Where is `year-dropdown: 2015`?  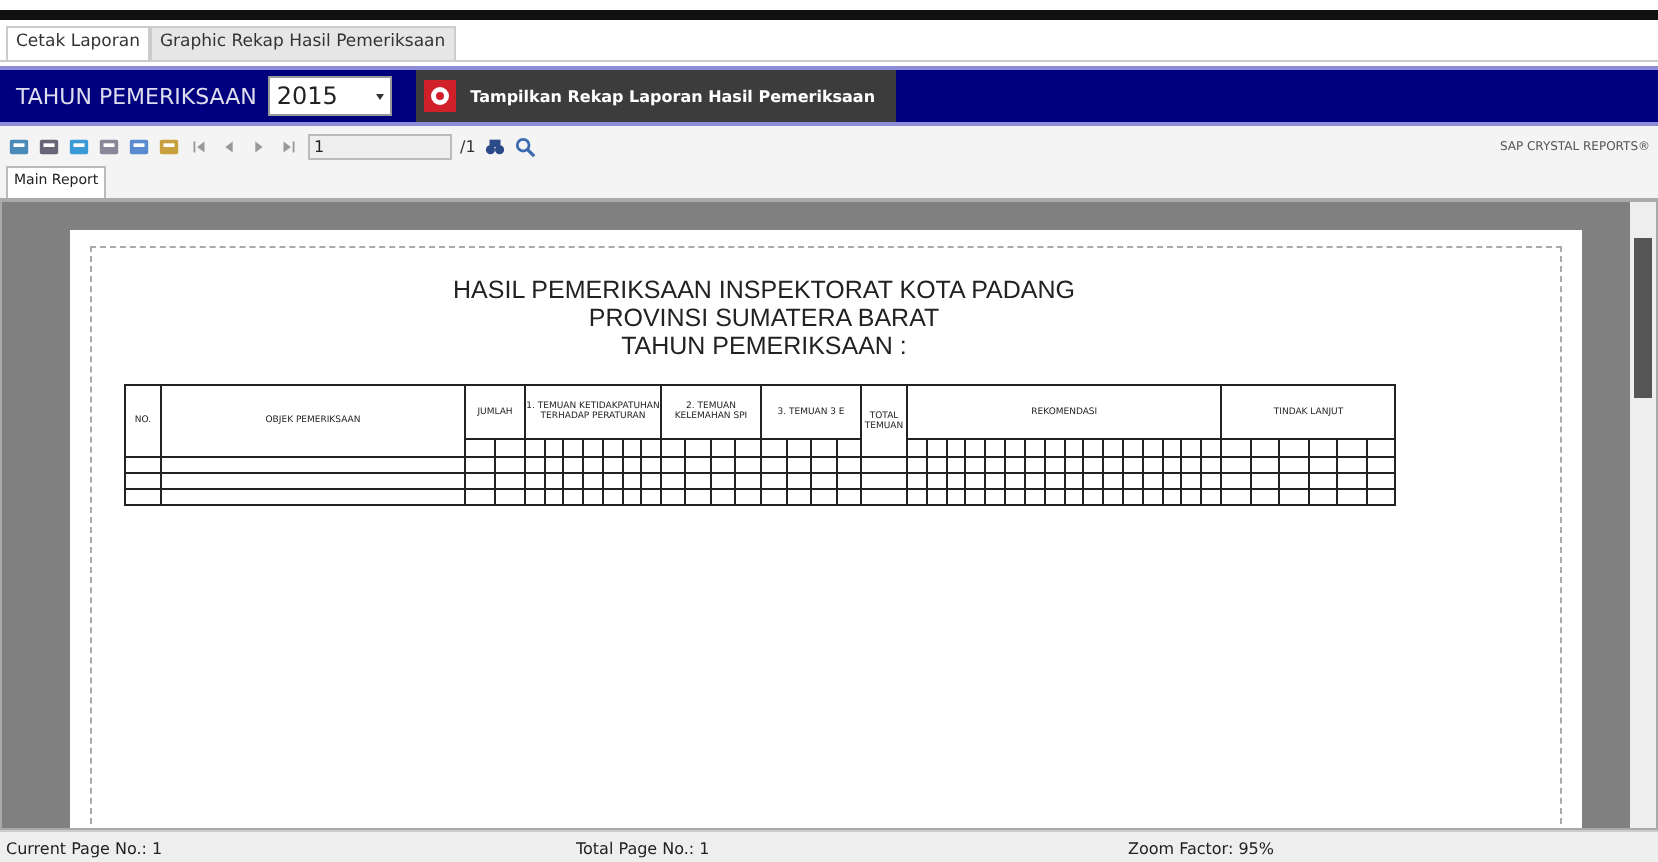 year-dropdown: 2015 is located at coordinates (330, 96).